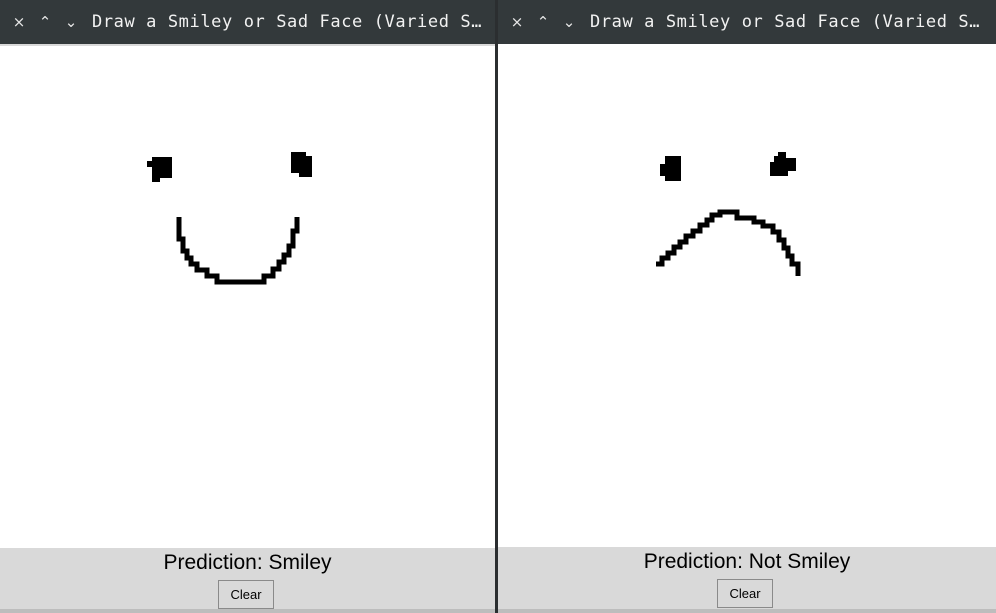 The image size is (996, 613). I want to click on prediction-label: Prediction: Not Smiley, so click(747, 561).